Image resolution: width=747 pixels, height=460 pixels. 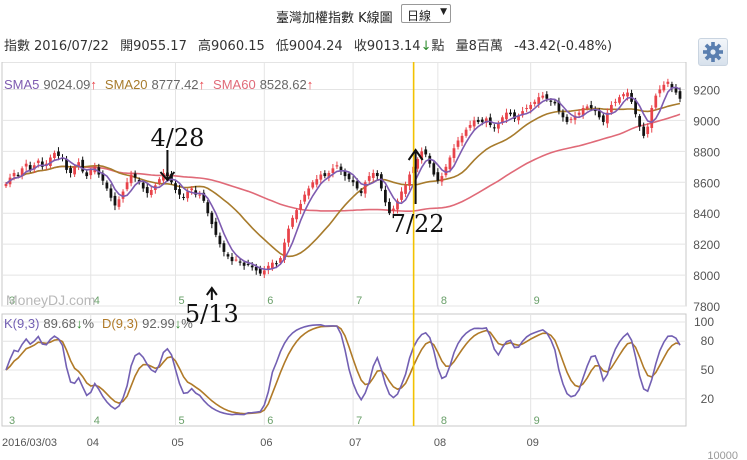 What do you see at coordinates (708, 341) in the screenshot?
I see `kd-tick-label: 80` at bounding box center [708, 341].